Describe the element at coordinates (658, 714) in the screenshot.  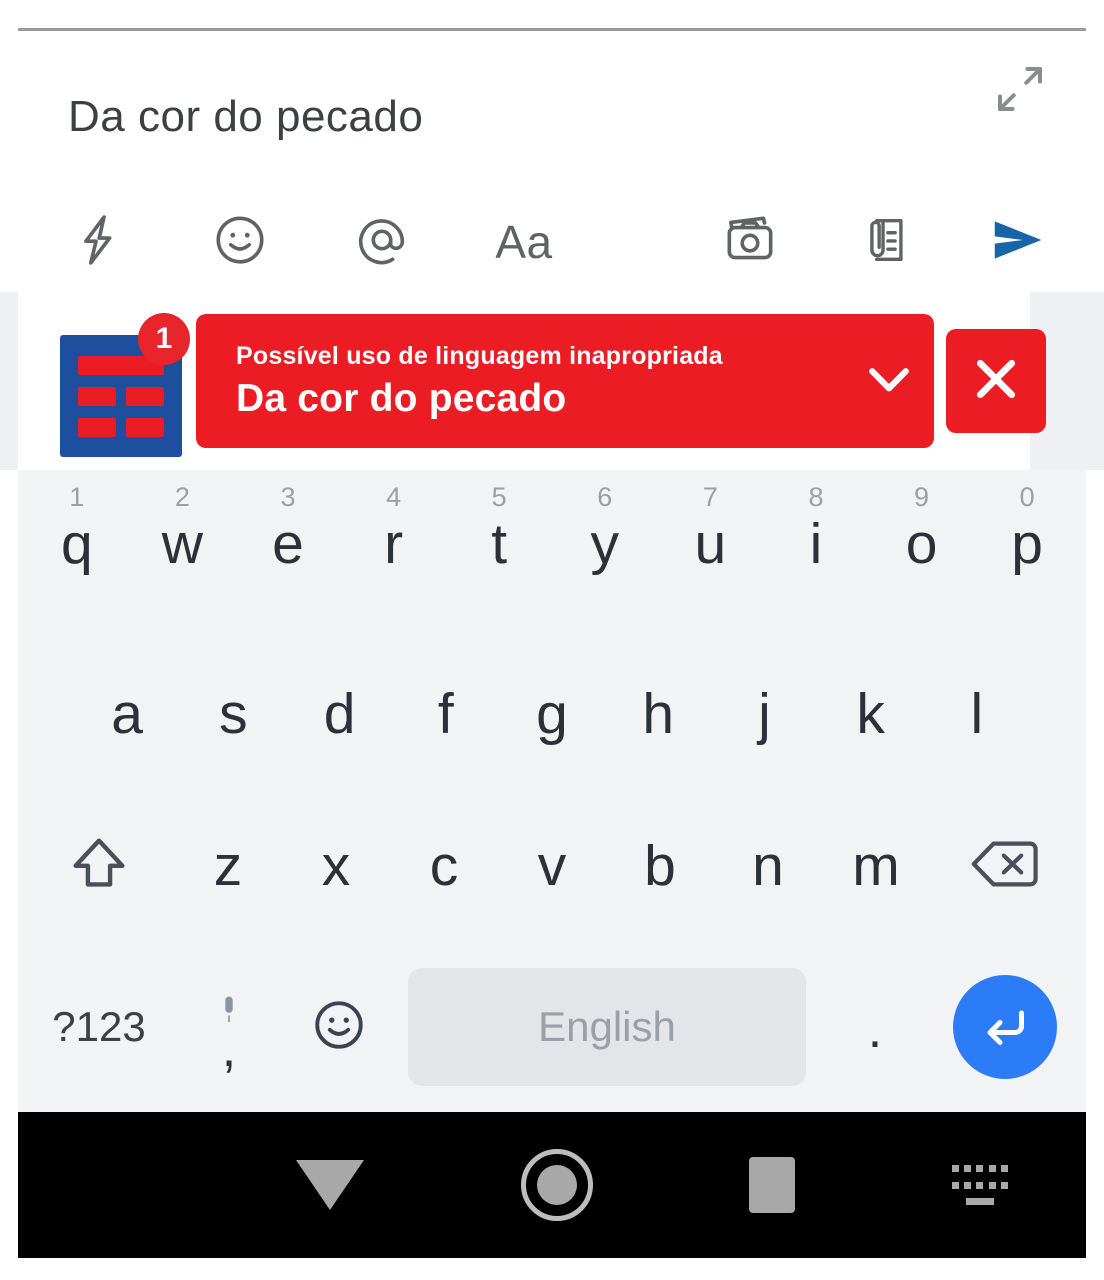
I see `key-h: h` at that location.